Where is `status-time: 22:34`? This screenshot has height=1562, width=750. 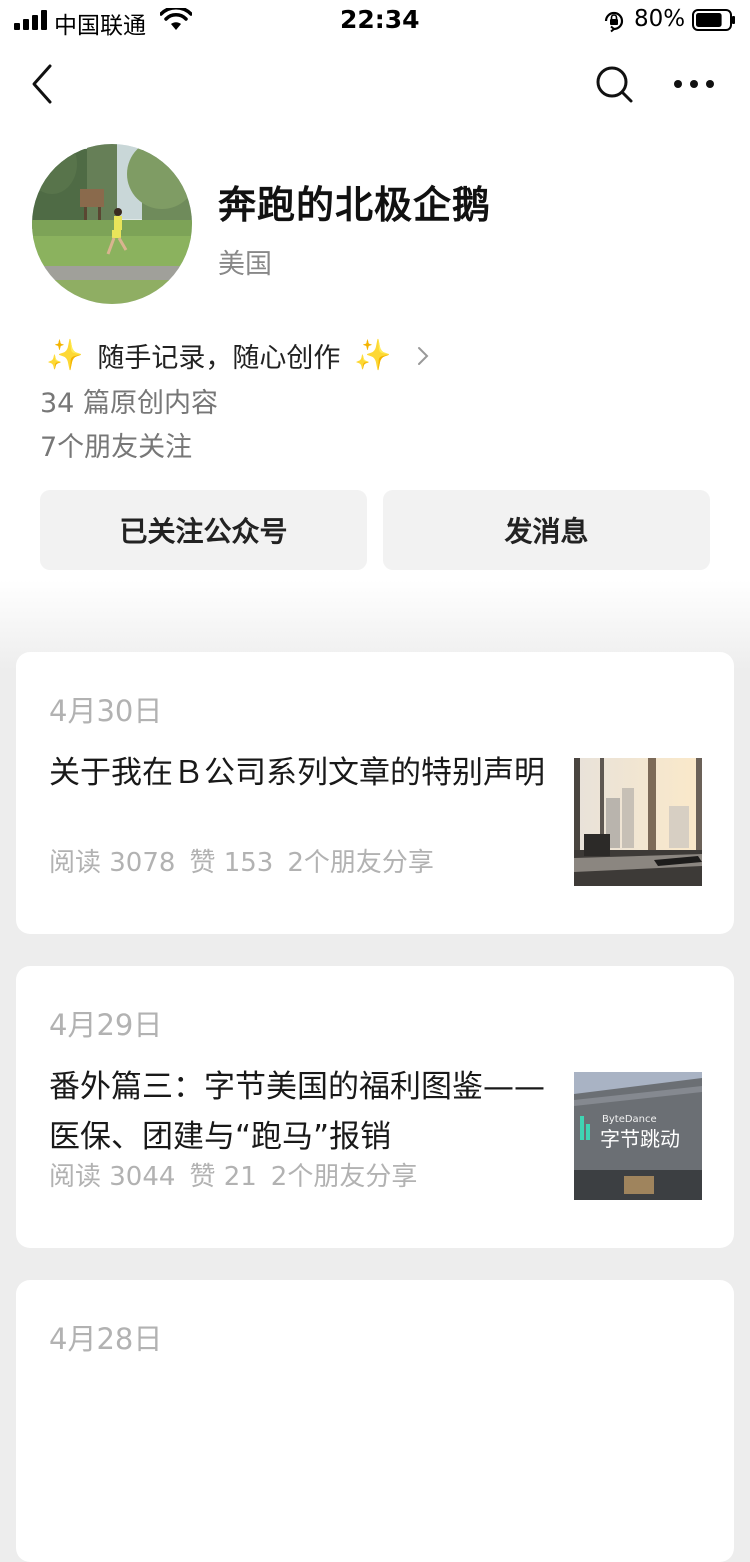
status-time: 22:34 is located at coordinates (380, 19).